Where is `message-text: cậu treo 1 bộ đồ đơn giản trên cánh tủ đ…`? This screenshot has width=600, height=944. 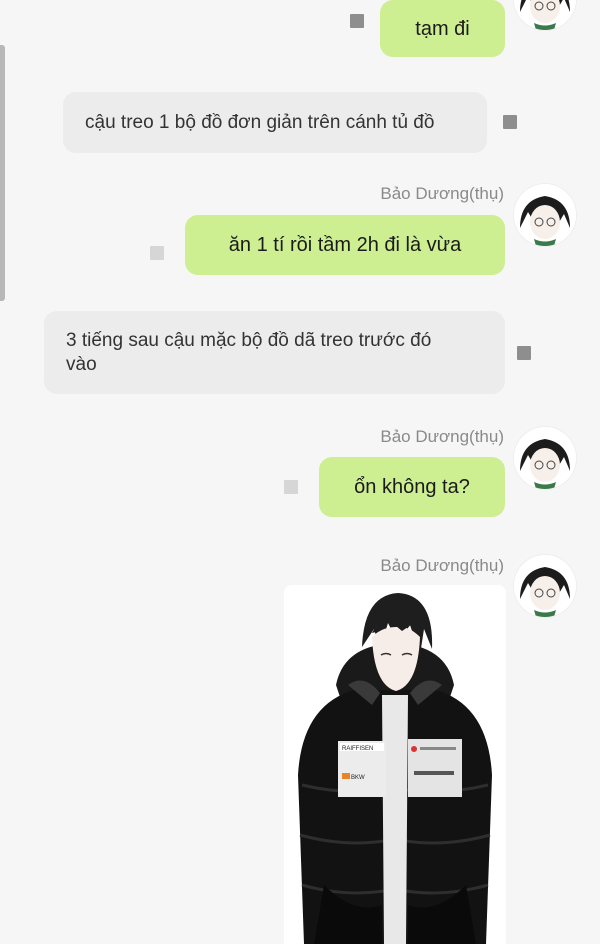
message-text: cậu treo 1 bộ đồ đơn giản trên cánh tủ đ… is located at coordinates (260, 122).